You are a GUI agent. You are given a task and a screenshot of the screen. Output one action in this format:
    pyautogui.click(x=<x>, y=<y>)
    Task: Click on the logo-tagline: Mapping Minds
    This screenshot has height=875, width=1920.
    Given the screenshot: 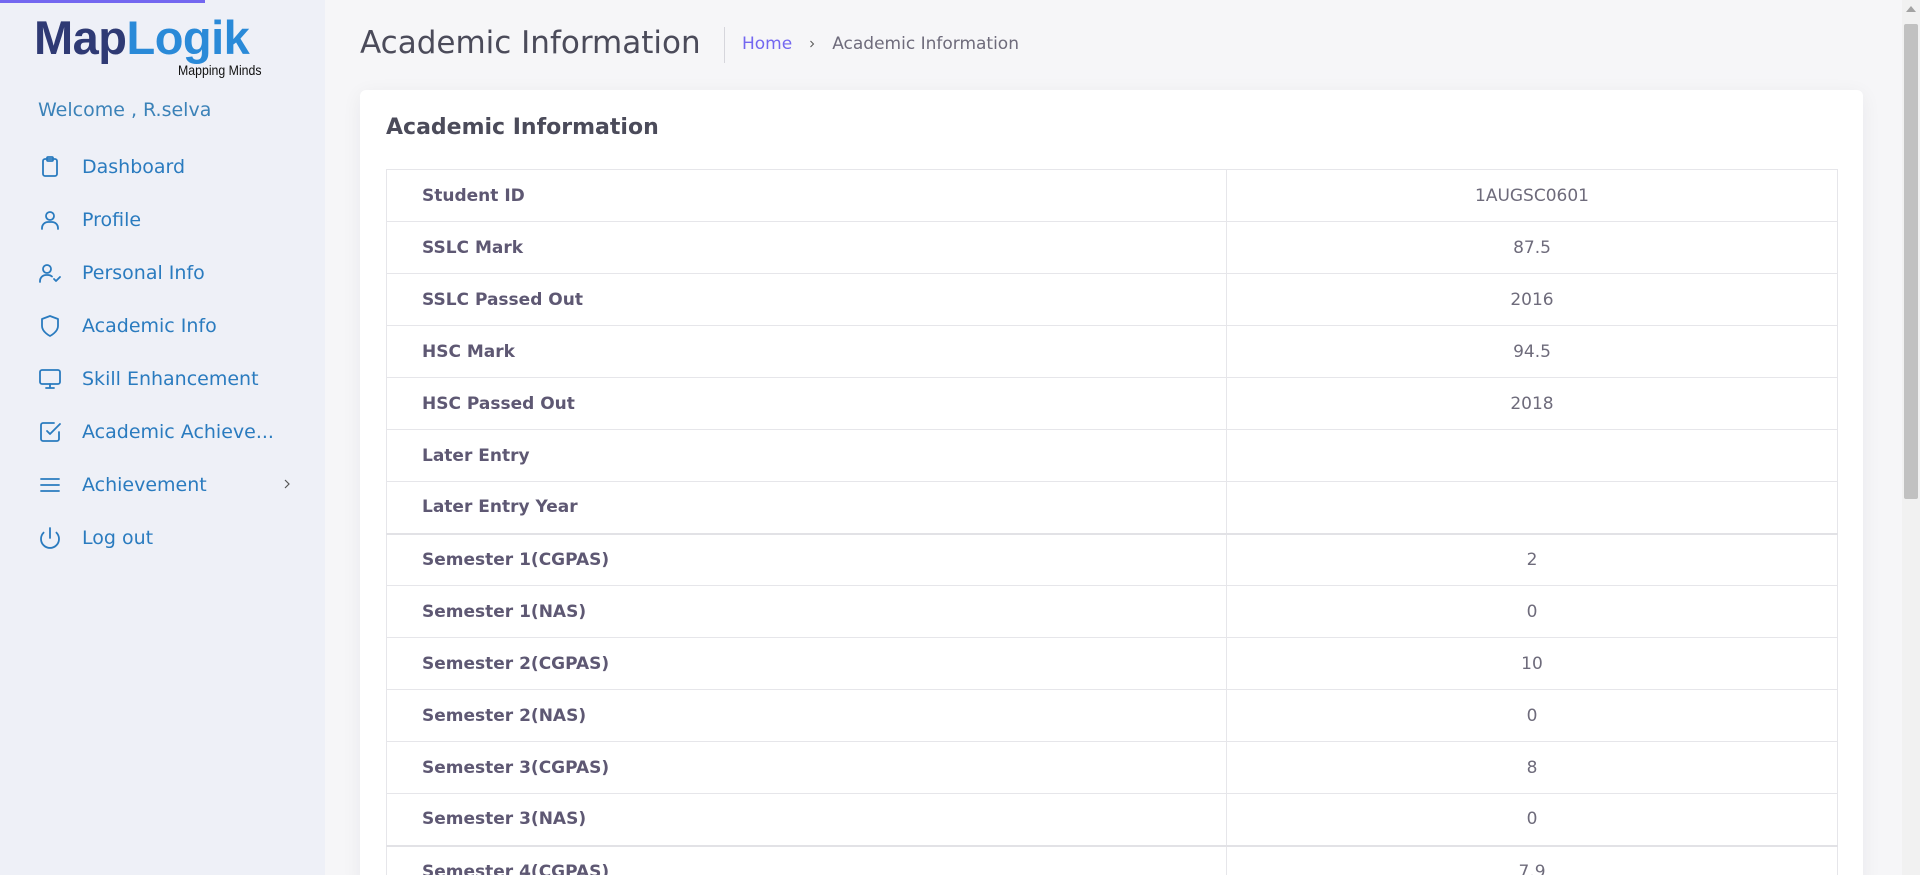 What is the action you would take?
    pyautogui.click(x=220, y=70)
    